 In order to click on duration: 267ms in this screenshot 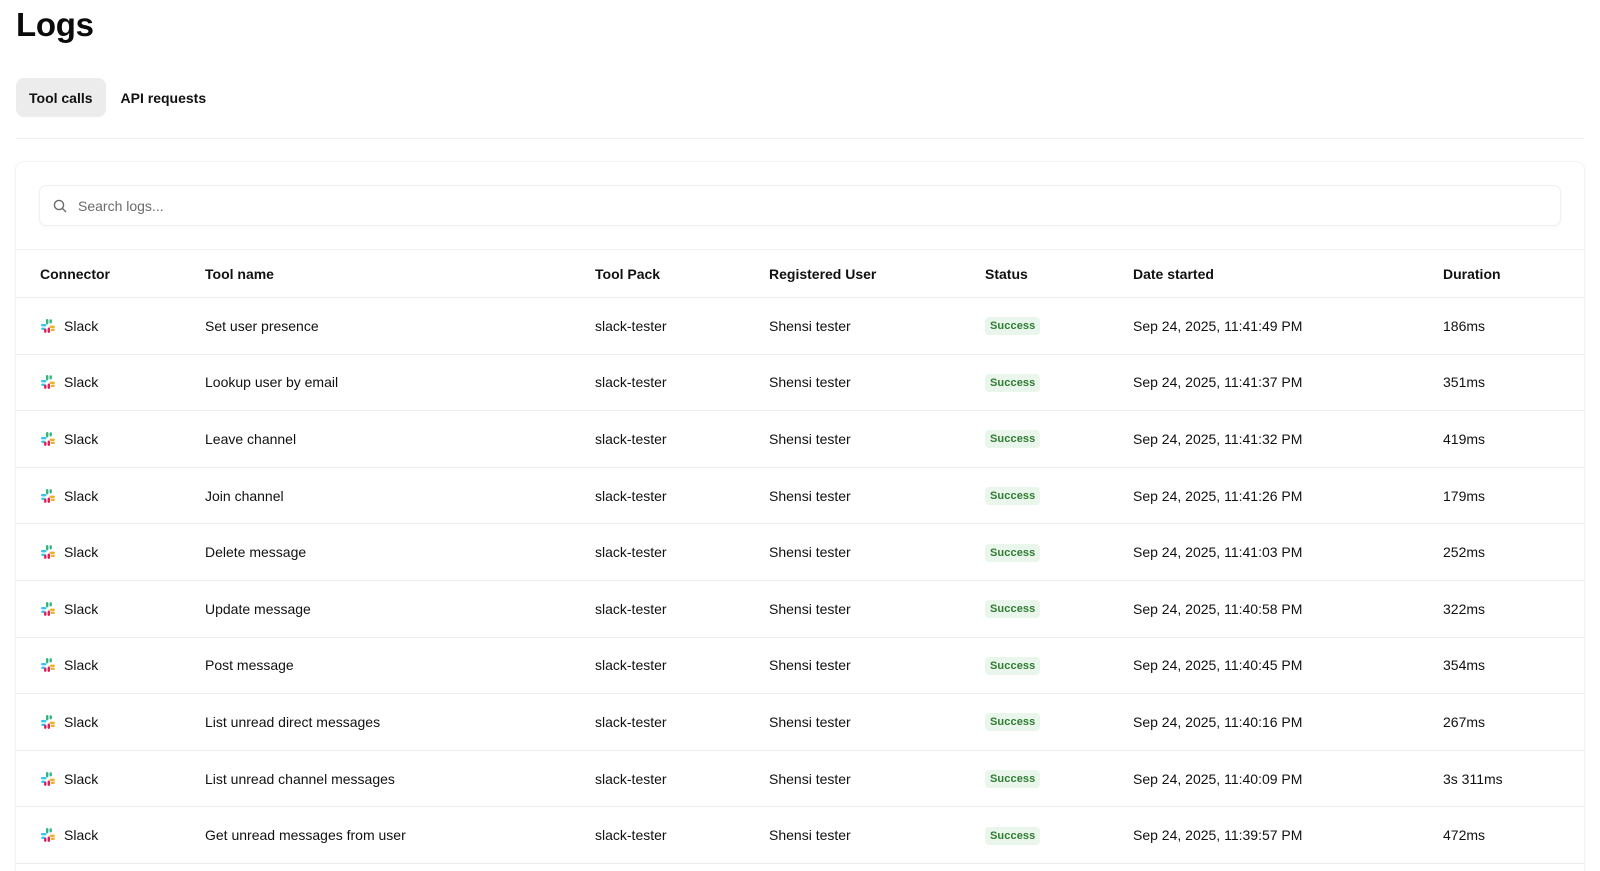, I will do `click(1464, 721)`.